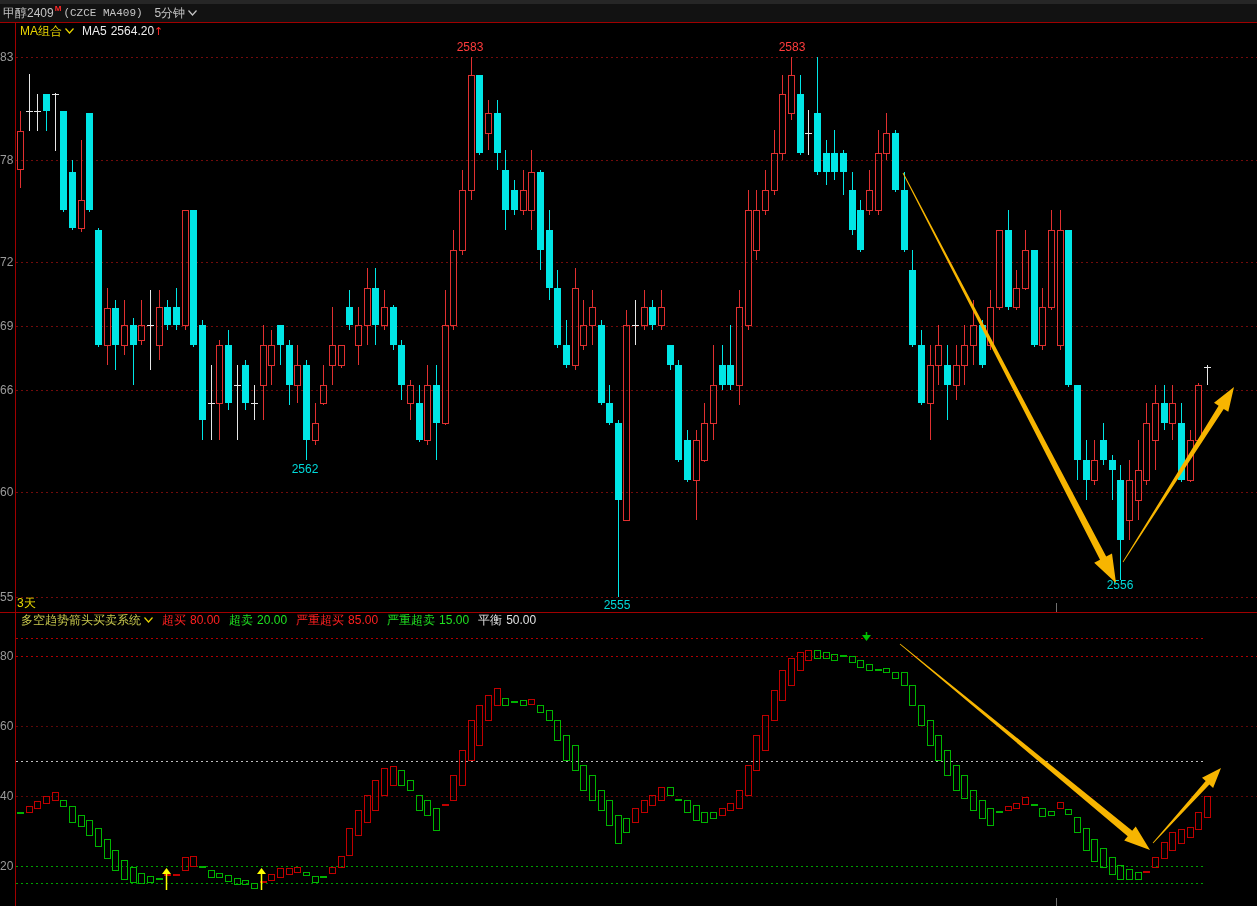 The width and height of the screenshot is (1257, 906). What do you see at coordinates (866, 636) in the screenshot?
I see `down-arrow-icon` at bounding box center [866, 636].